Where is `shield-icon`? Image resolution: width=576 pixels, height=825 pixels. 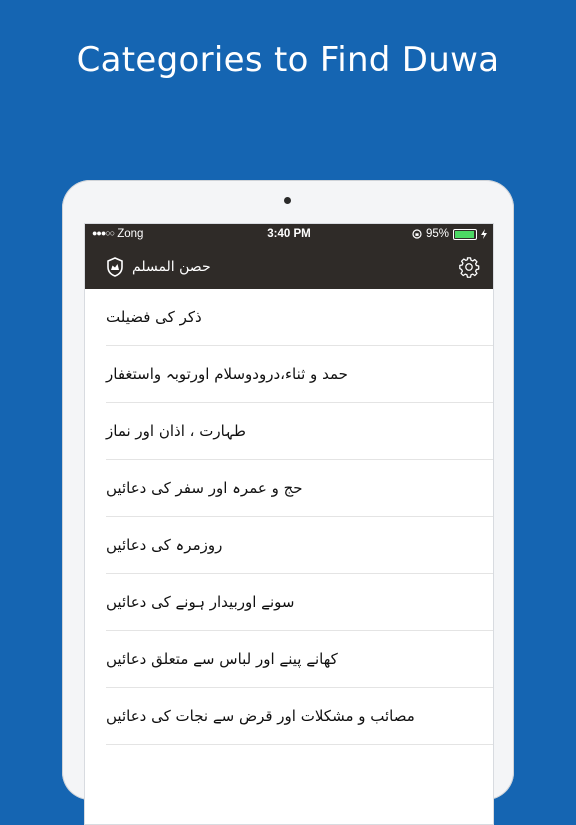 shield-icon is located at coordinates (115, 267).